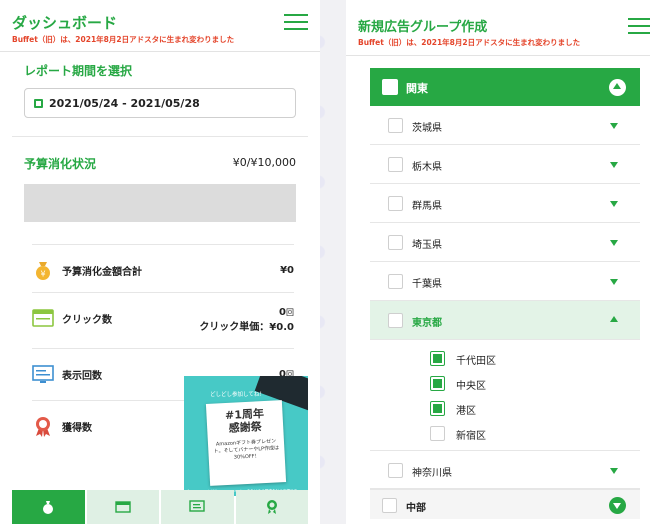 The height and width of the screenshot is (524, 650). What do you see at coordinates (43, 318) in the screenshot?
I see `browser-window-icon` at bounding box center [43, 318].